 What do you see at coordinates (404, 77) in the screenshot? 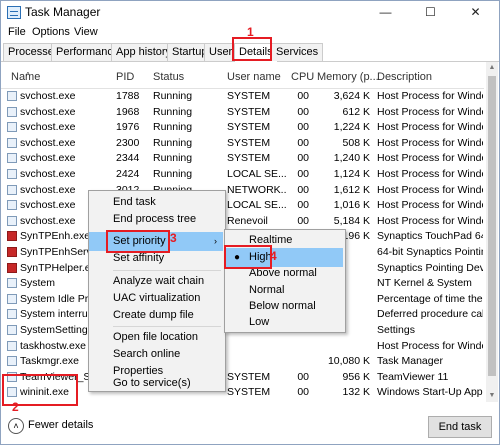
I see `col-description: Description` at bounding box center [404, 77].